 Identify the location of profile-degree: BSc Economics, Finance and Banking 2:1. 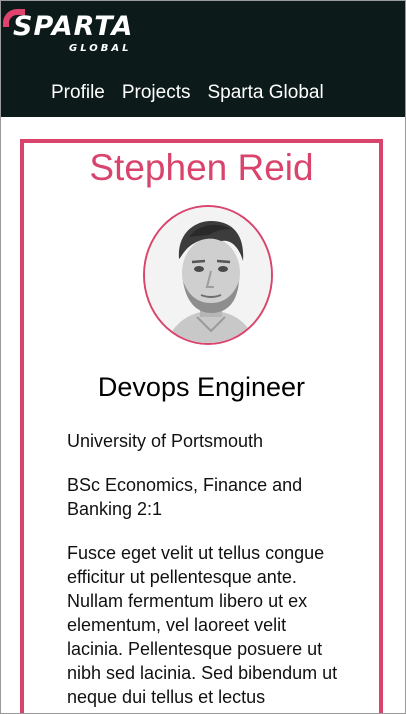
(185, 497).